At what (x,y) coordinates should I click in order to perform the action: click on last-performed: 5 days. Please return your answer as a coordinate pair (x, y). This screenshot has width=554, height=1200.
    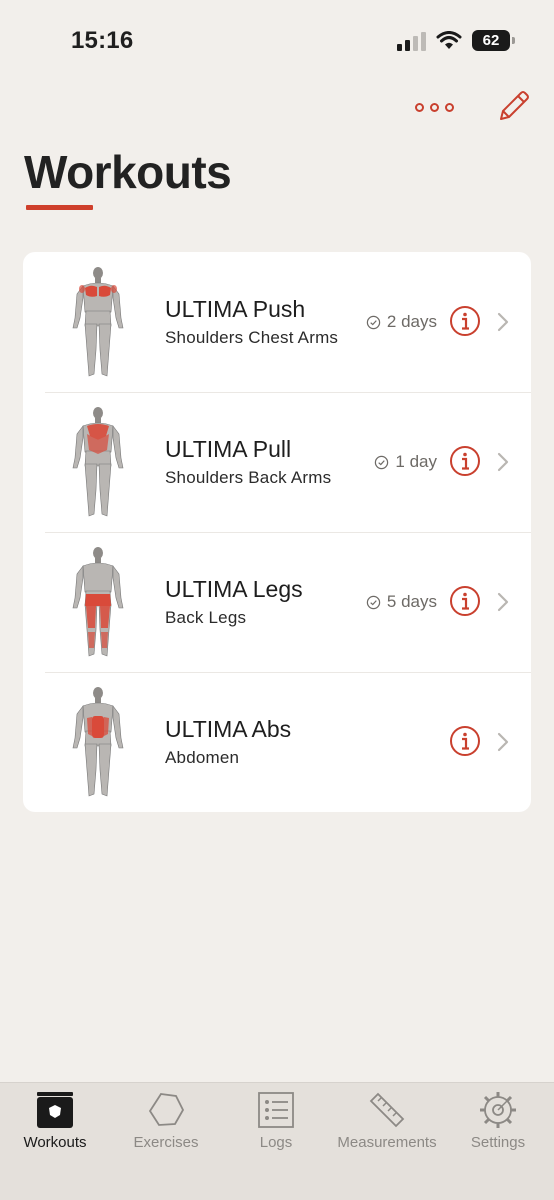
    Looking at the image, I should click on (401, 602).